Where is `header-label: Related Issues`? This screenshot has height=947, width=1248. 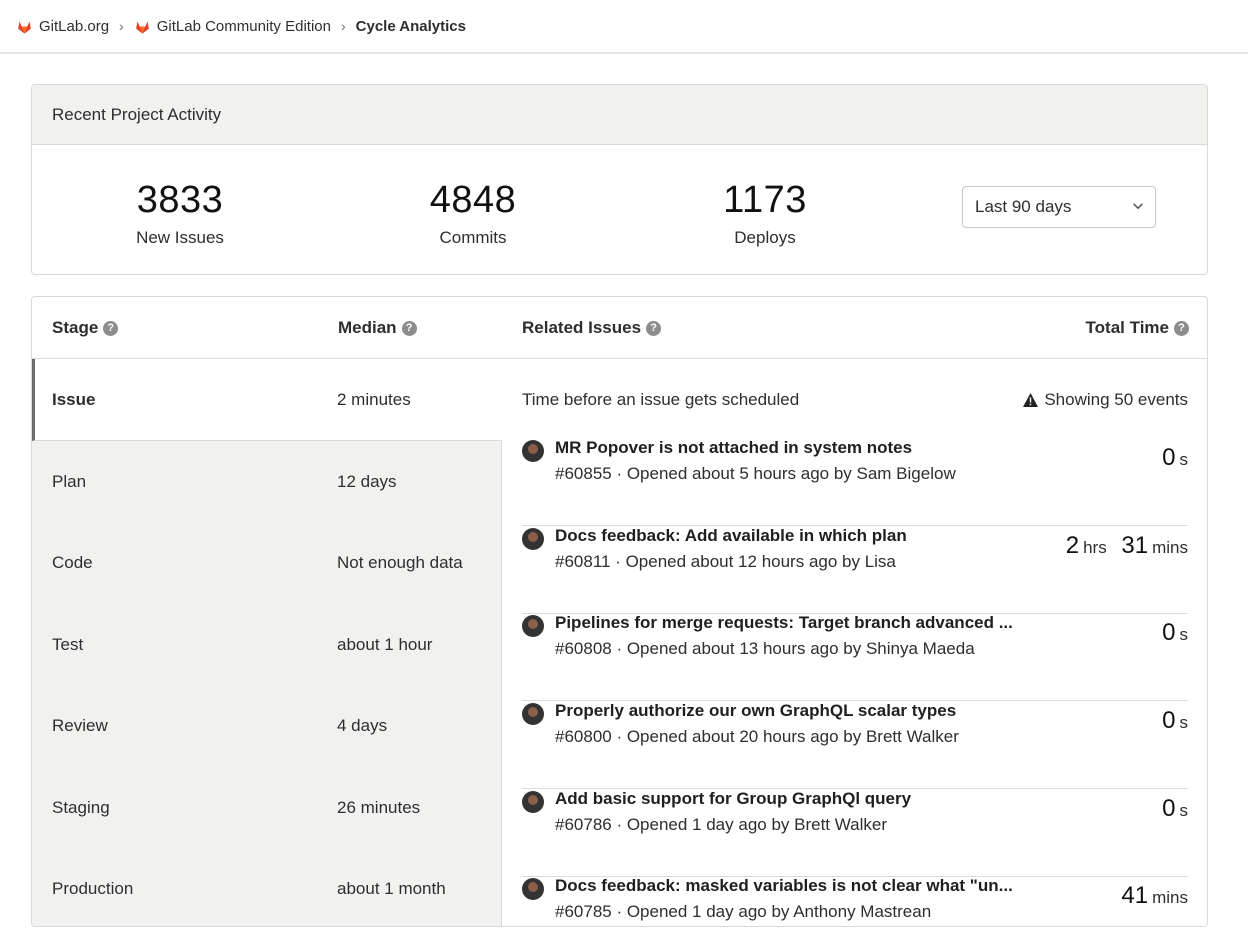 header-label: Related Issues is located at coordinates (582, 327).